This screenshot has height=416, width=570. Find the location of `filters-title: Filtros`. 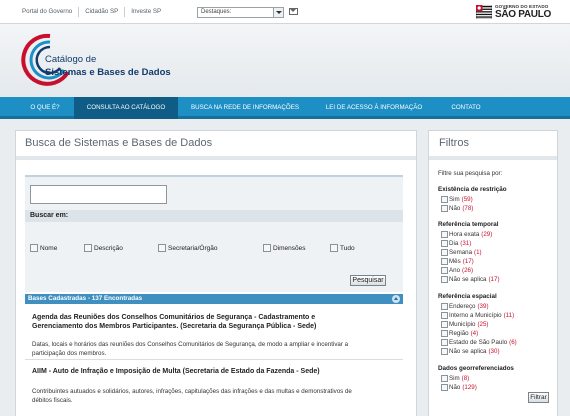

filters-title: Filtros is located at coordinates (454, 143).